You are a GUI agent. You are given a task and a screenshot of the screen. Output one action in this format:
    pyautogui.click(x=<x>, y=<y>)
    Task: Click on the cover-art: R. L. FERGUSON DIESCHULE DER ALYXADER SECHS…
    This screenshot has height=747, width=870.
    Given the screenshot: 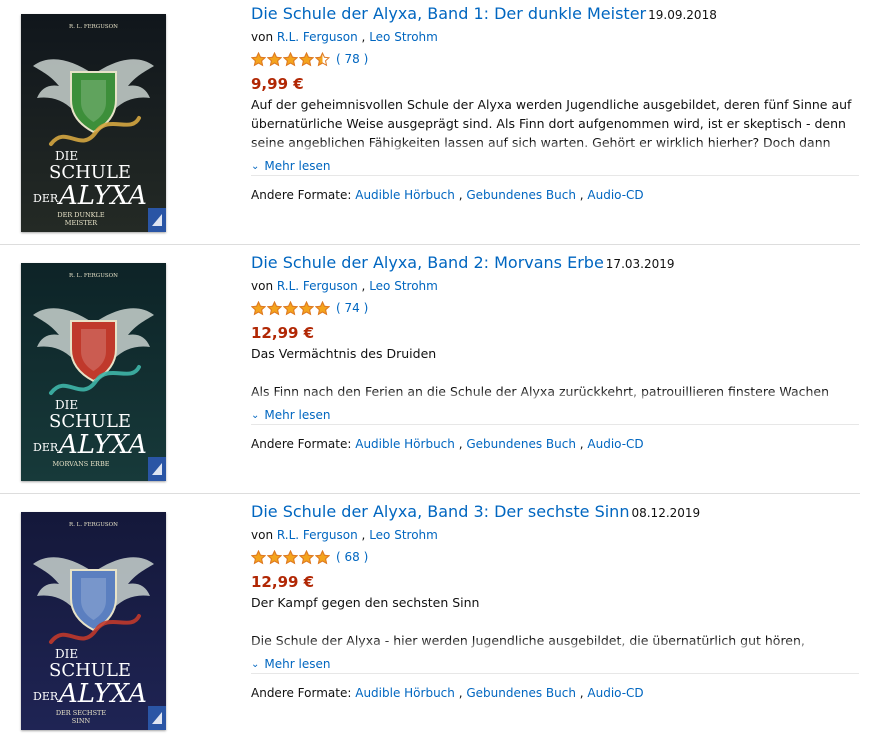 What is the action you would take?
    pyautogui.click(x=93, y=621)
    